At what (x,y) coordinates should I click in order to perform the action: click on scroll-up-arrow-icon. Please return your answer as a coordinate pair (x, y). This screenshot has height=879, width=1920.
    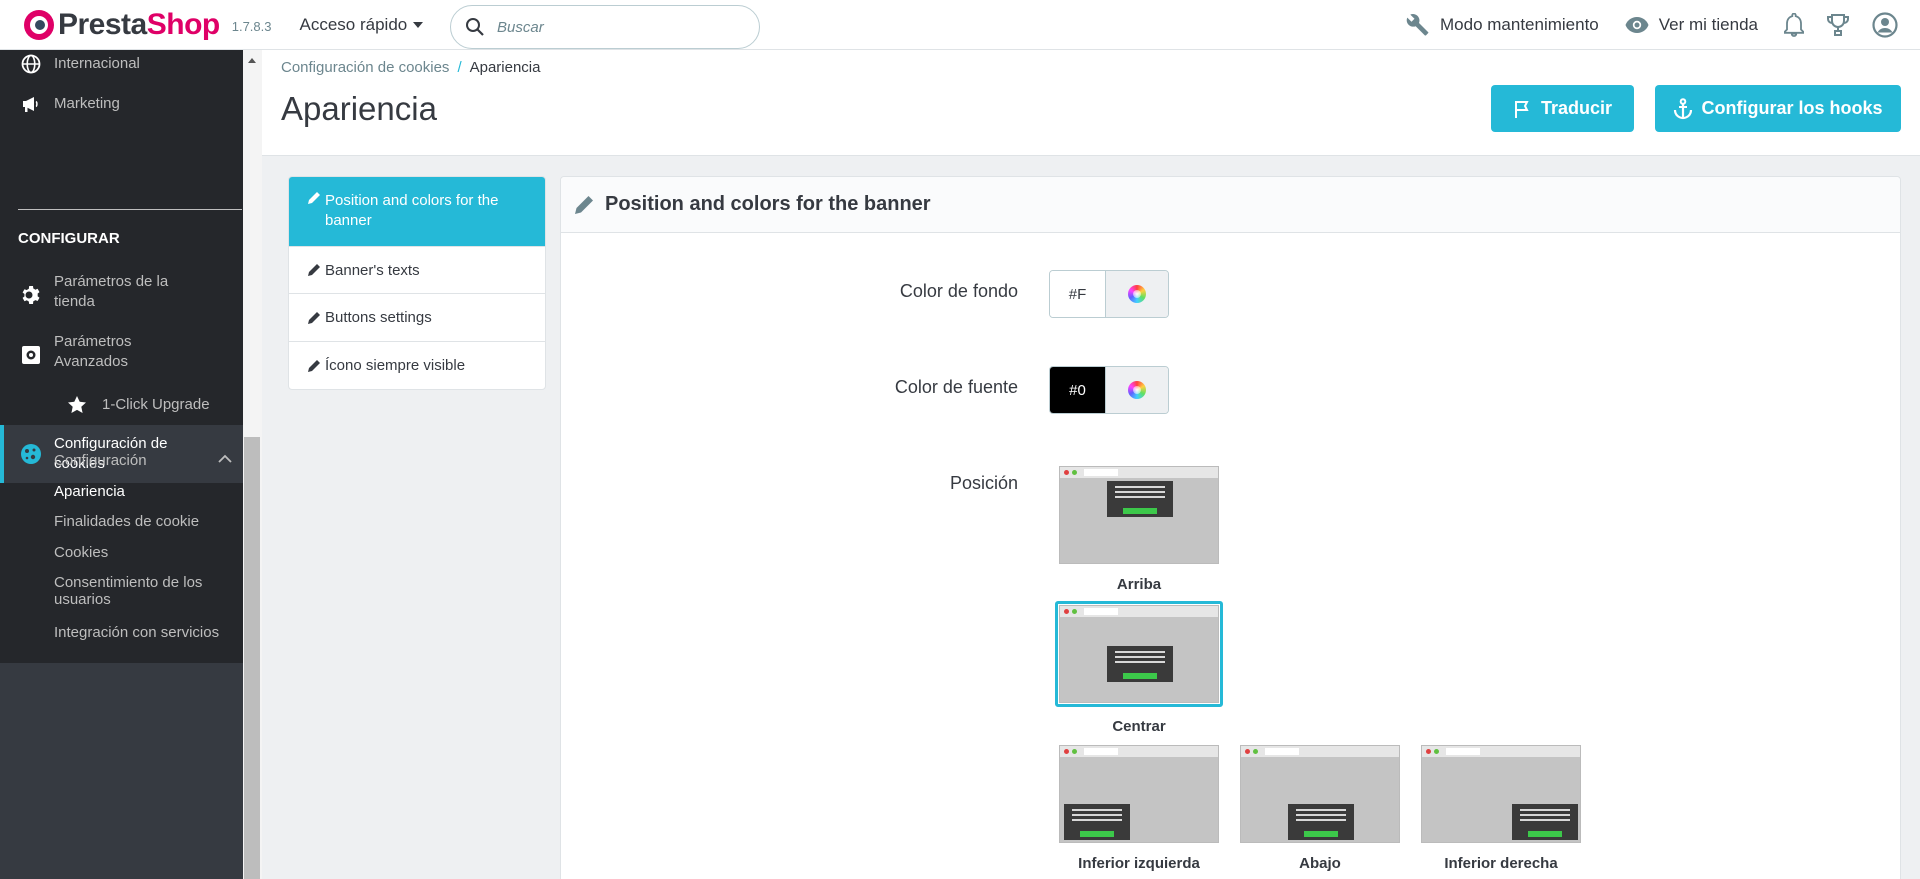
    Looking at the image, I should click on (252, 60).